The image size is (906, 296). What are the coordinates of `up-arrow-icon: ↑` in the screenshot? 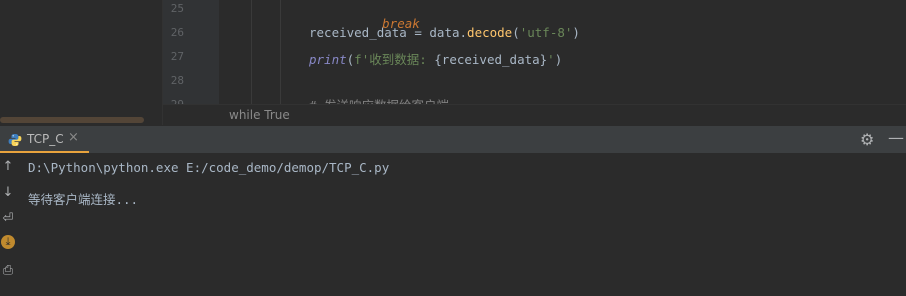 It's located at (8, 166).